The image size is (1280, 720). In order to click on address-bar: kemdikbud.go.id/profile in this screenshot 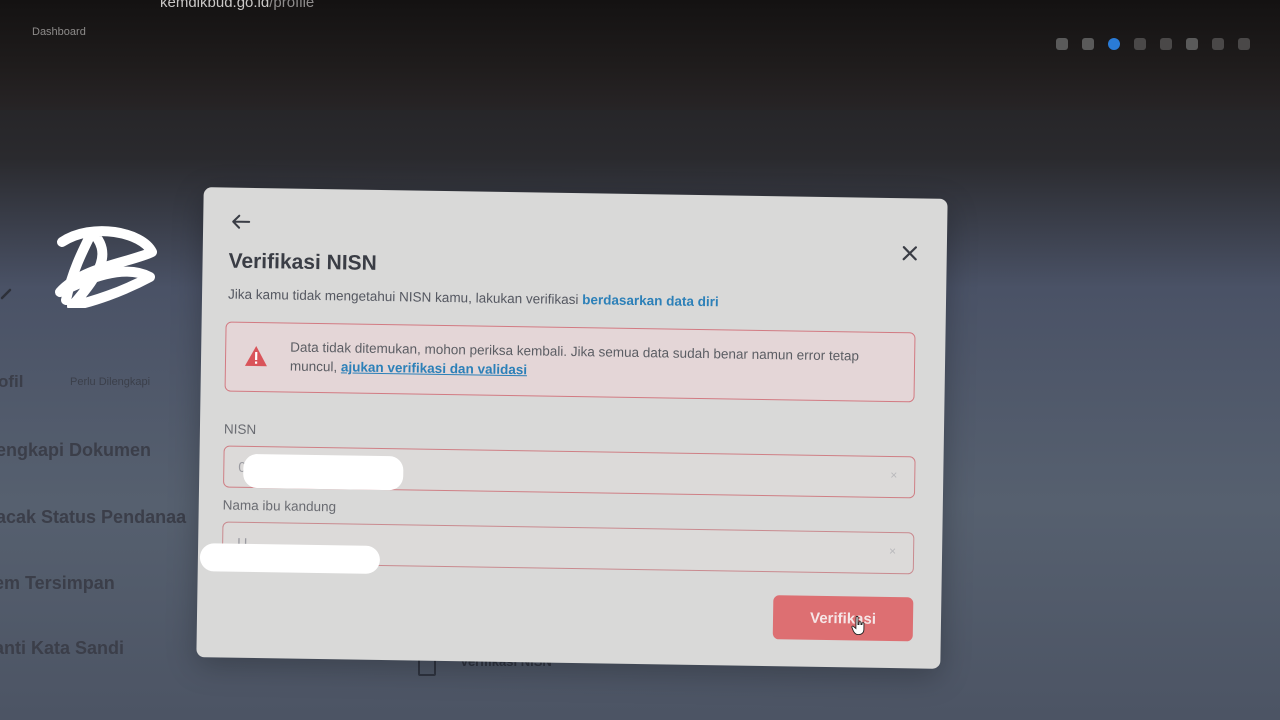, I will do `click(237, 5)`.